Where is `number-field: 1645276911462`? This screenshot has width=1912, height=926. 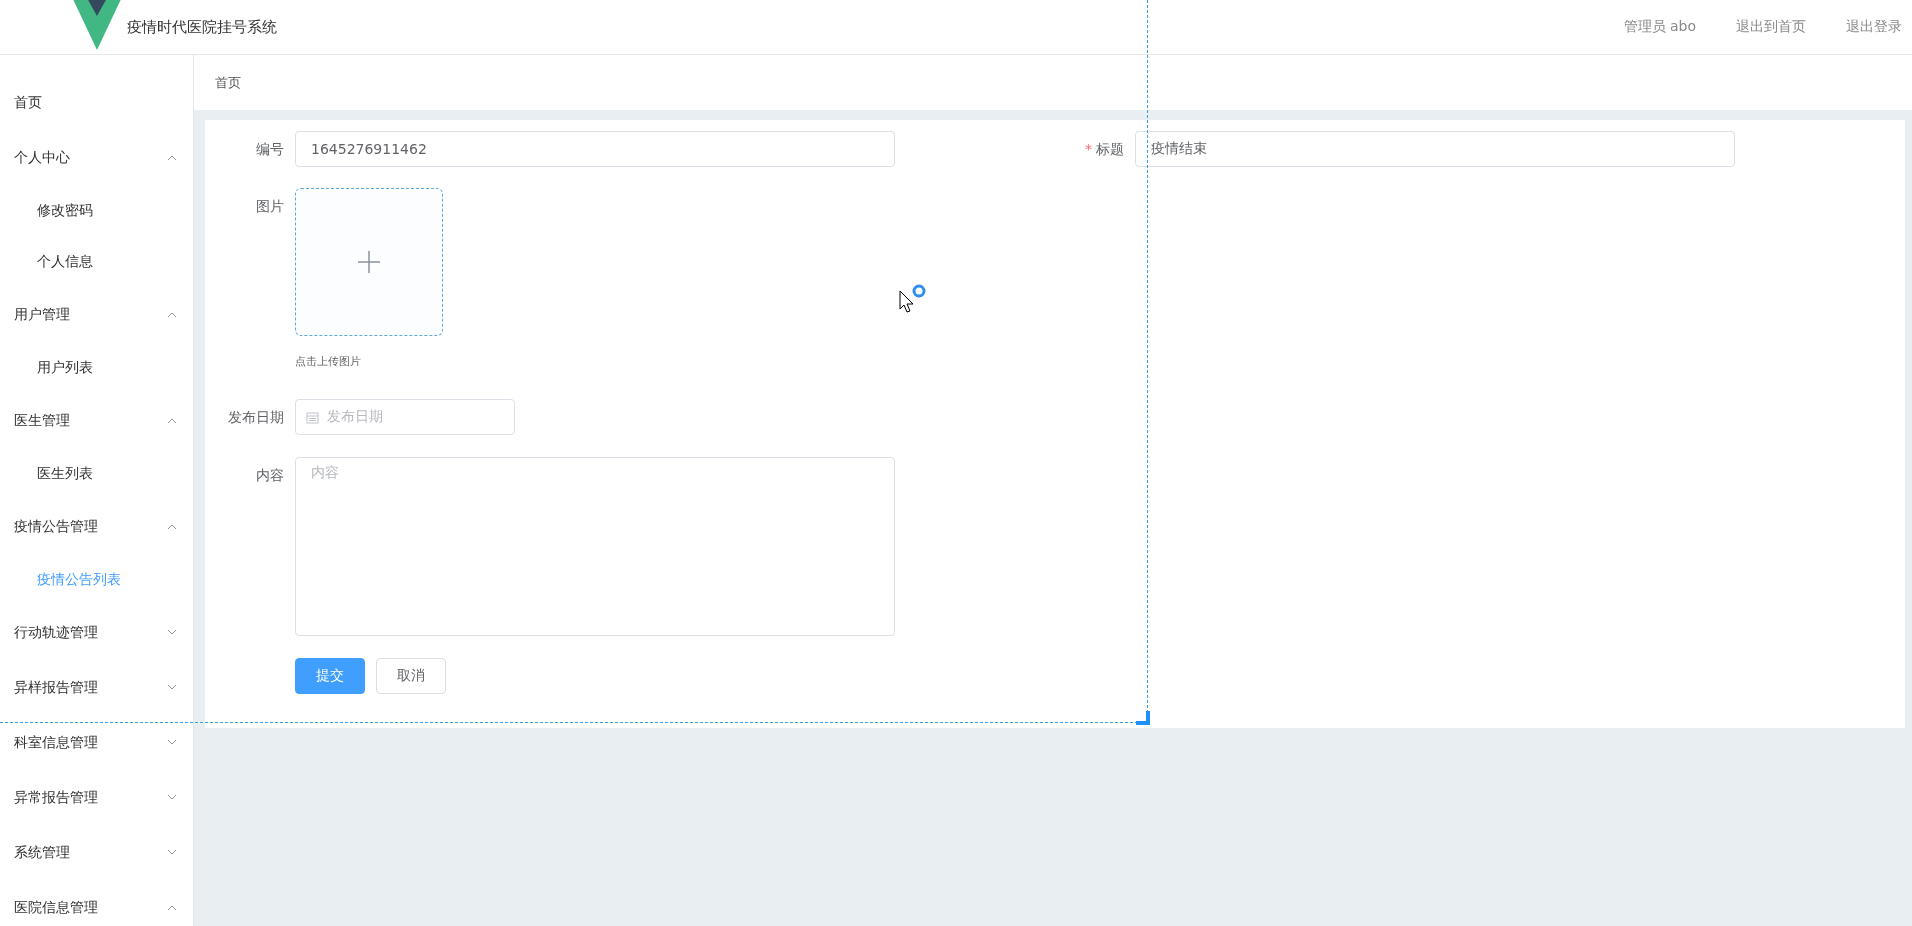
number-field: 1645276911462 is located at coordinates (595, 149).